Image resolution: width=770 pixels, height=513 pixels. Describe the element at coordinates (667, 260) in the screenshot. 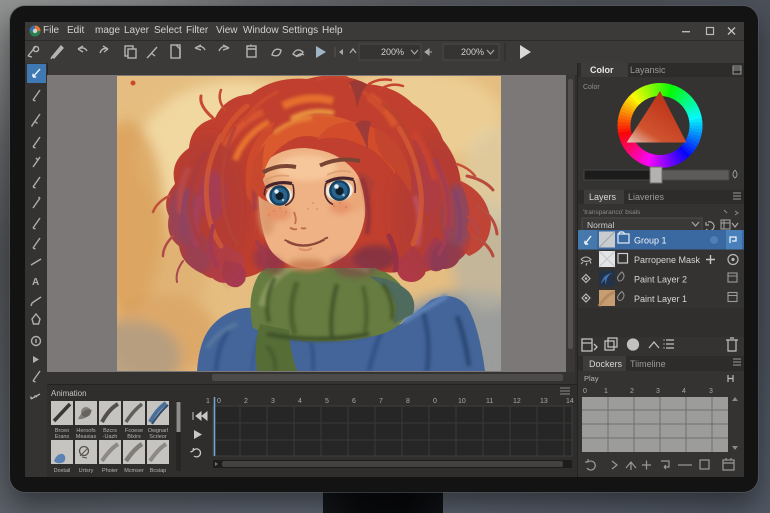

I see `svg-text: Parropene Mask` at that location.